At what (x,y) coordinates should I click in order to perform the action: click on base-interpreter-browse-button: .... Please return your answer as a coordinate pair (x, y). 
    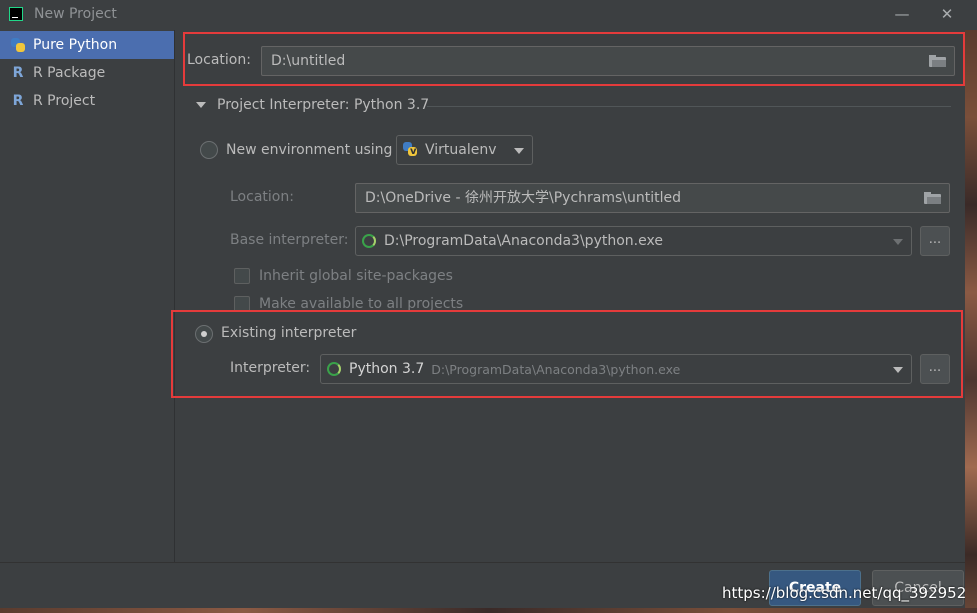
    Looking at the image, I should click on (935, 241).